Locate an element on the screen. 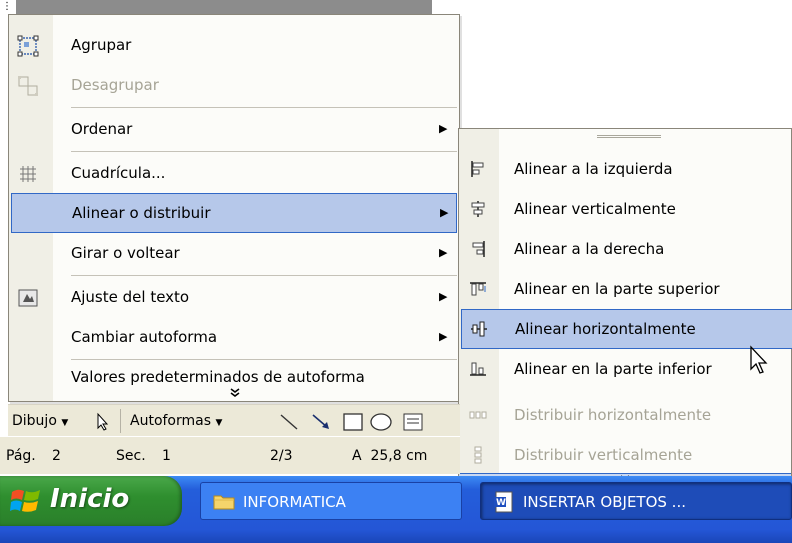 This screenshot has height=543, width=792. start-button: Inicio is located at coordinates (91, 501).